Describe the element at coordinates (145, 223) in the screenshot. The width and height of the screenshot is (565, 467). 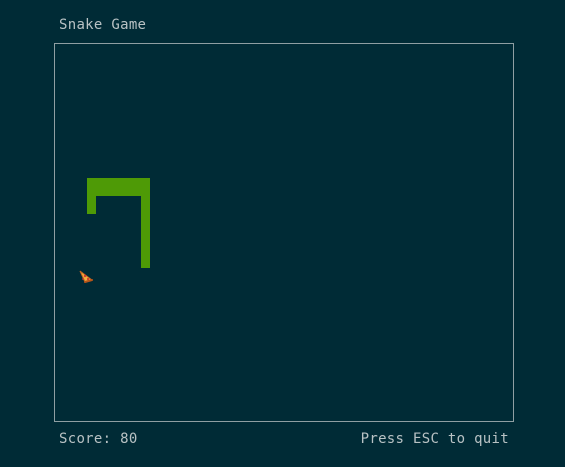
I see `snake-segment-head` at that location.